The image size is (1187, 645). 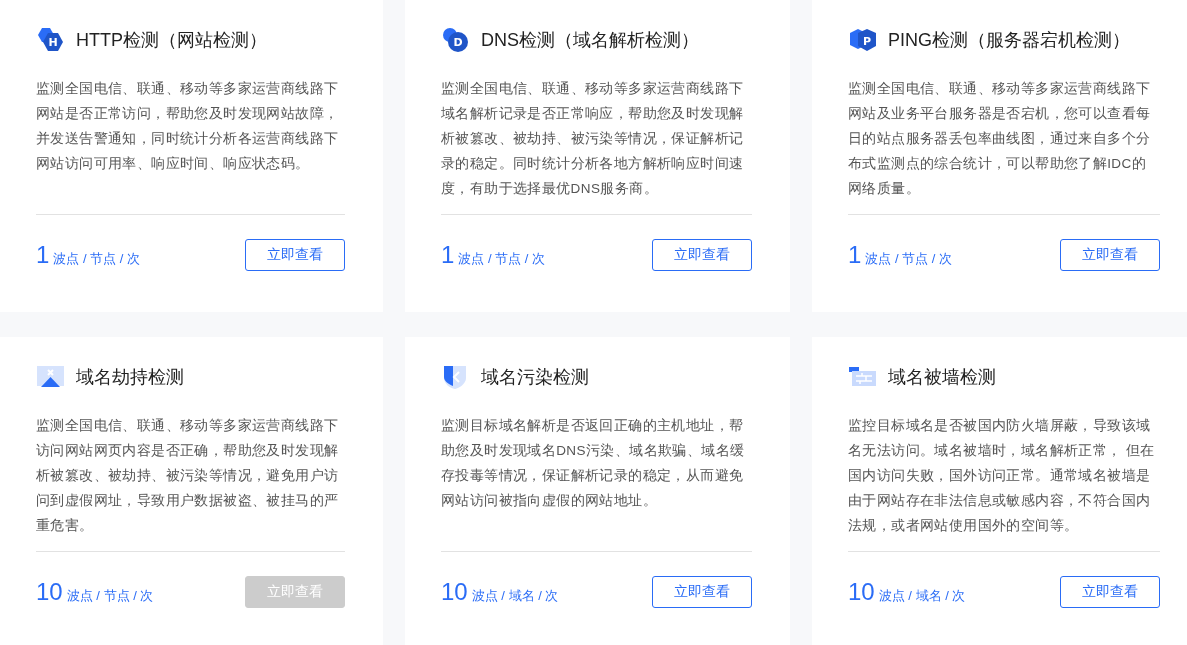 I want to click on card-description: 监测目标域名解析是否返回正确的主机地址，帮助您及时发现域名DNS污染、域名欺骗、域名缓存投毒等情况，保证解析记录的稳定，从而避免网站访问被指向虚假的网站地址。, so click(x=593, y=463).